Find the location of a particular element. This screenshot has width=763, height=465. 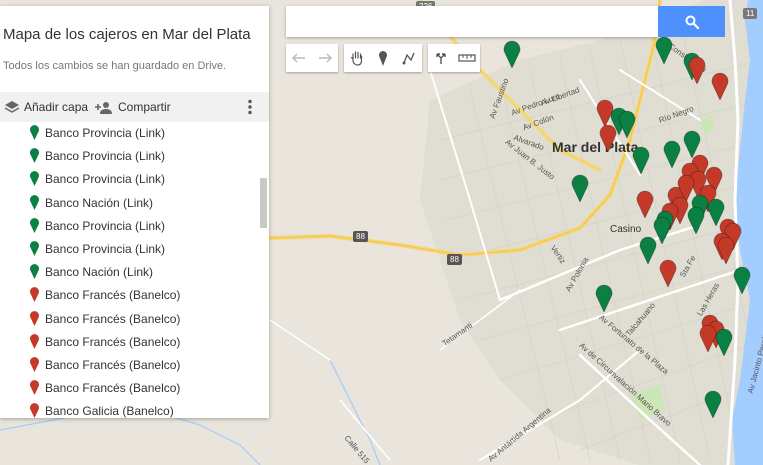

redo-button is located at coordinates (325, 58).